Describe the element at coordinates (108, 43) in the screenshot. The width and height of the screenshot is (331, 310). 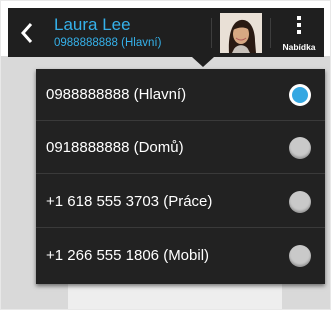
I see `contact-number: 0988888888 (Hlavní)` at that location.